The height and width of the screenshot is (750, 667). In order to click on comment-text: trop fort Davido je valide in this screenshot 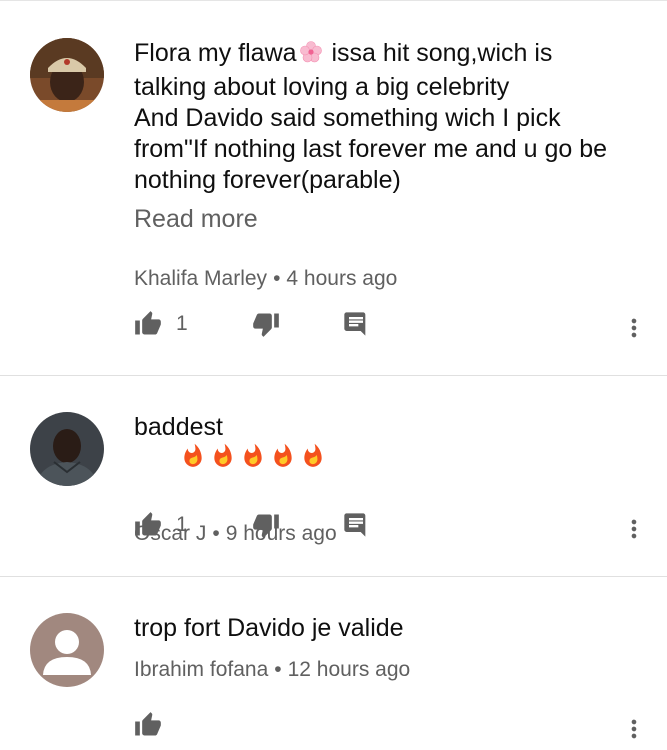, I will do `click(269, 628)`.